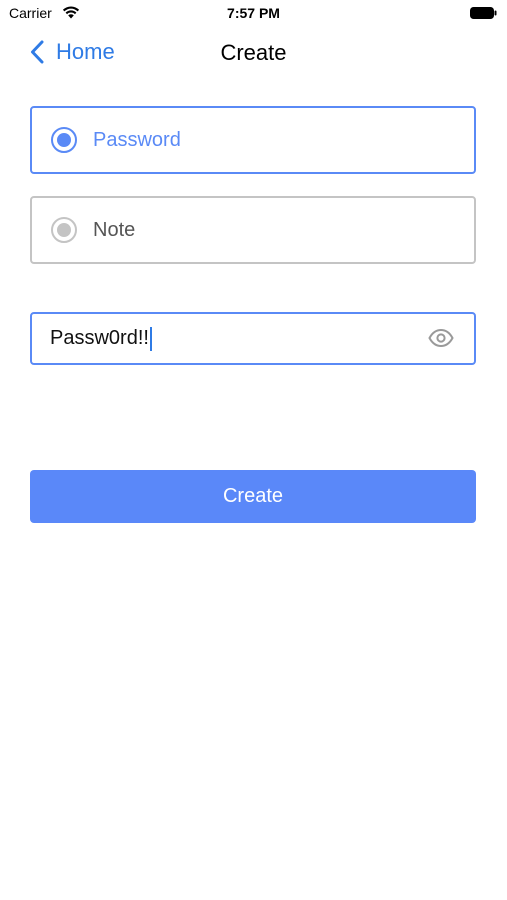  Describe the element at coordinates (483, 13) in the screenshot. I see `battery-icon` at that location.